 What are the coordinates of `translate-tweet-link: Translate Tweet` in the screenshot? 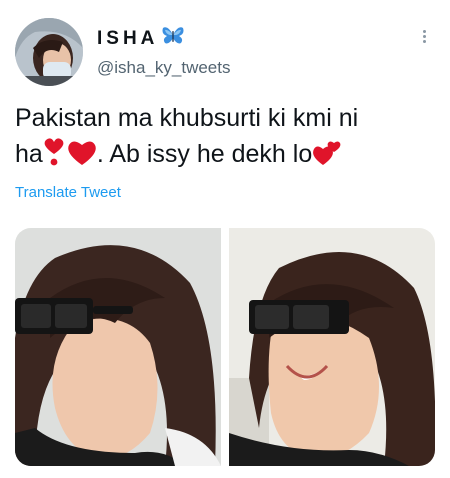 It's located at (68, 192).